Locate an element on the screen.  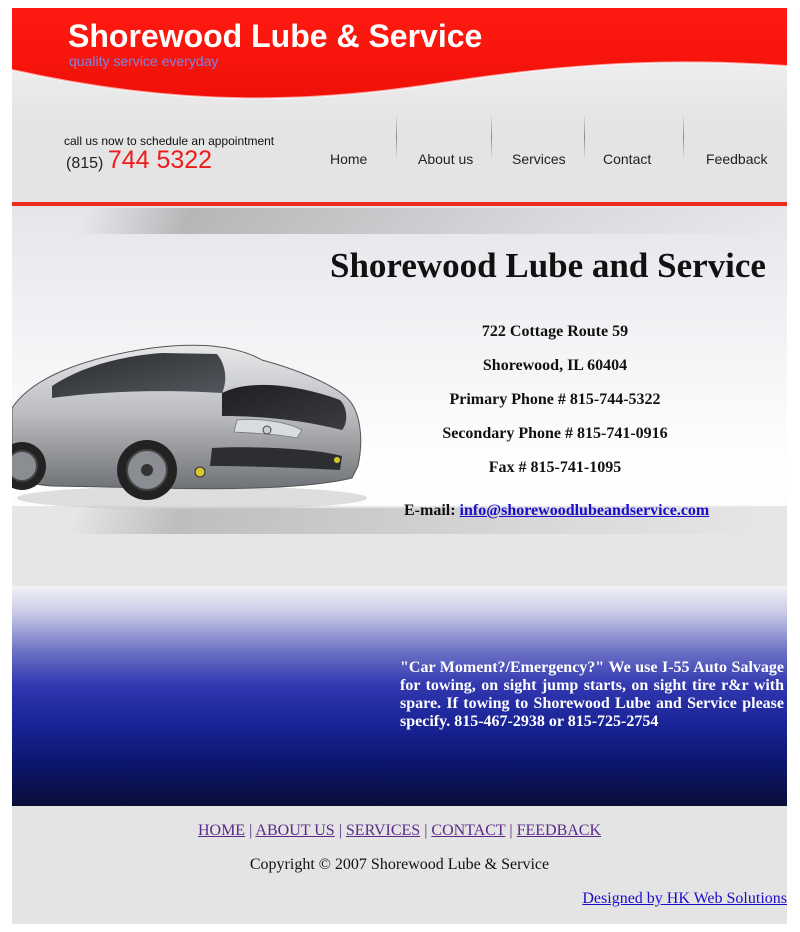
footer-link-feedback: FEEDBACK is located at coordinates (559, 830).